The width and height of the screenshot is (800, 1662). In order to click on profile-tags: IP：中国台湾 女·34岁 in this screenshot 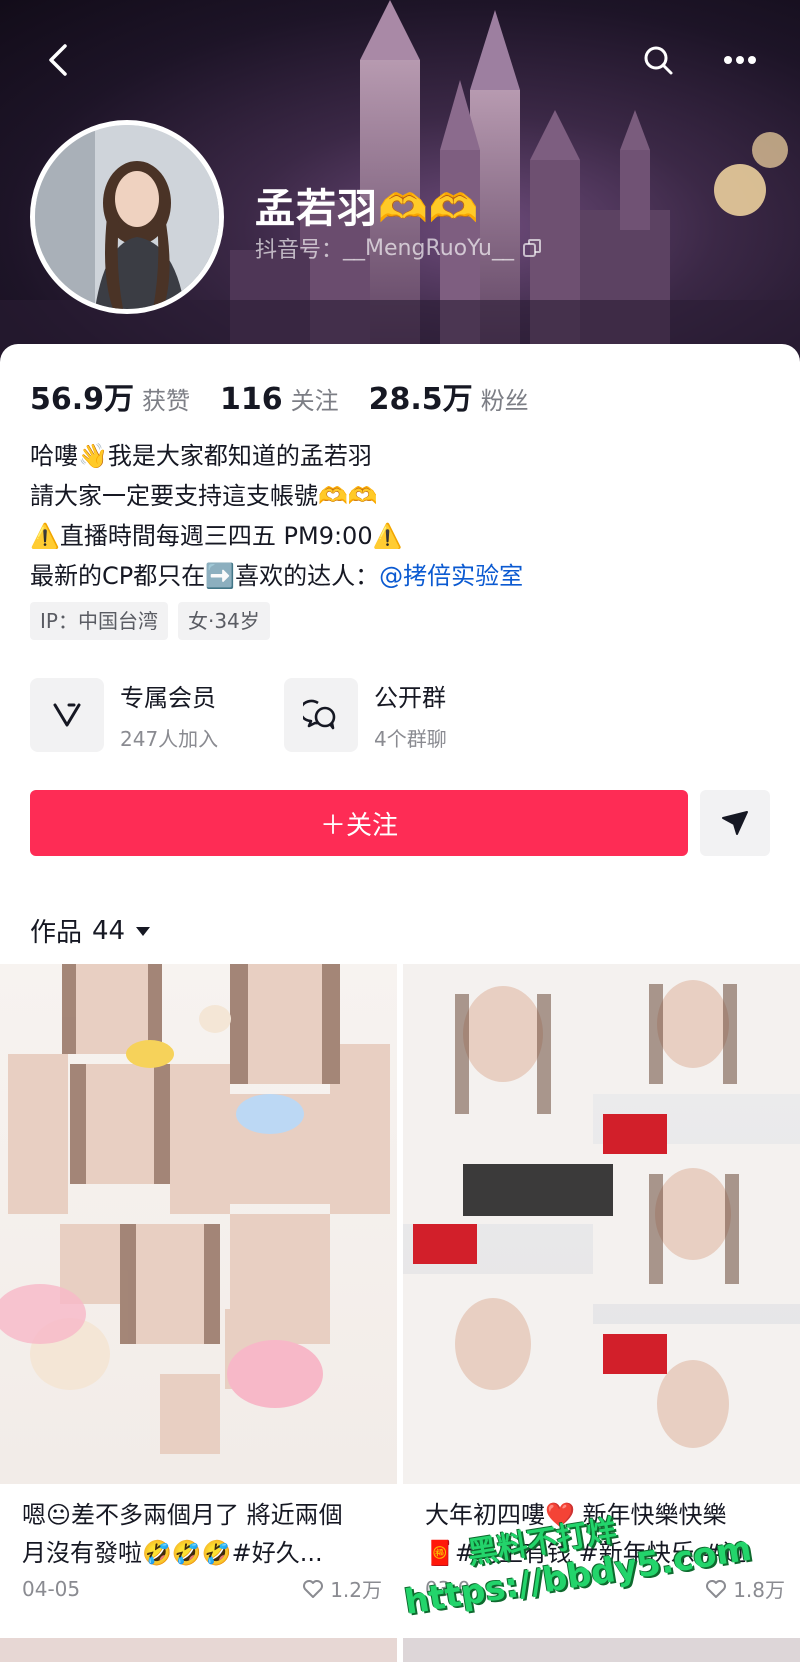, I will do `click(155, 621)`.